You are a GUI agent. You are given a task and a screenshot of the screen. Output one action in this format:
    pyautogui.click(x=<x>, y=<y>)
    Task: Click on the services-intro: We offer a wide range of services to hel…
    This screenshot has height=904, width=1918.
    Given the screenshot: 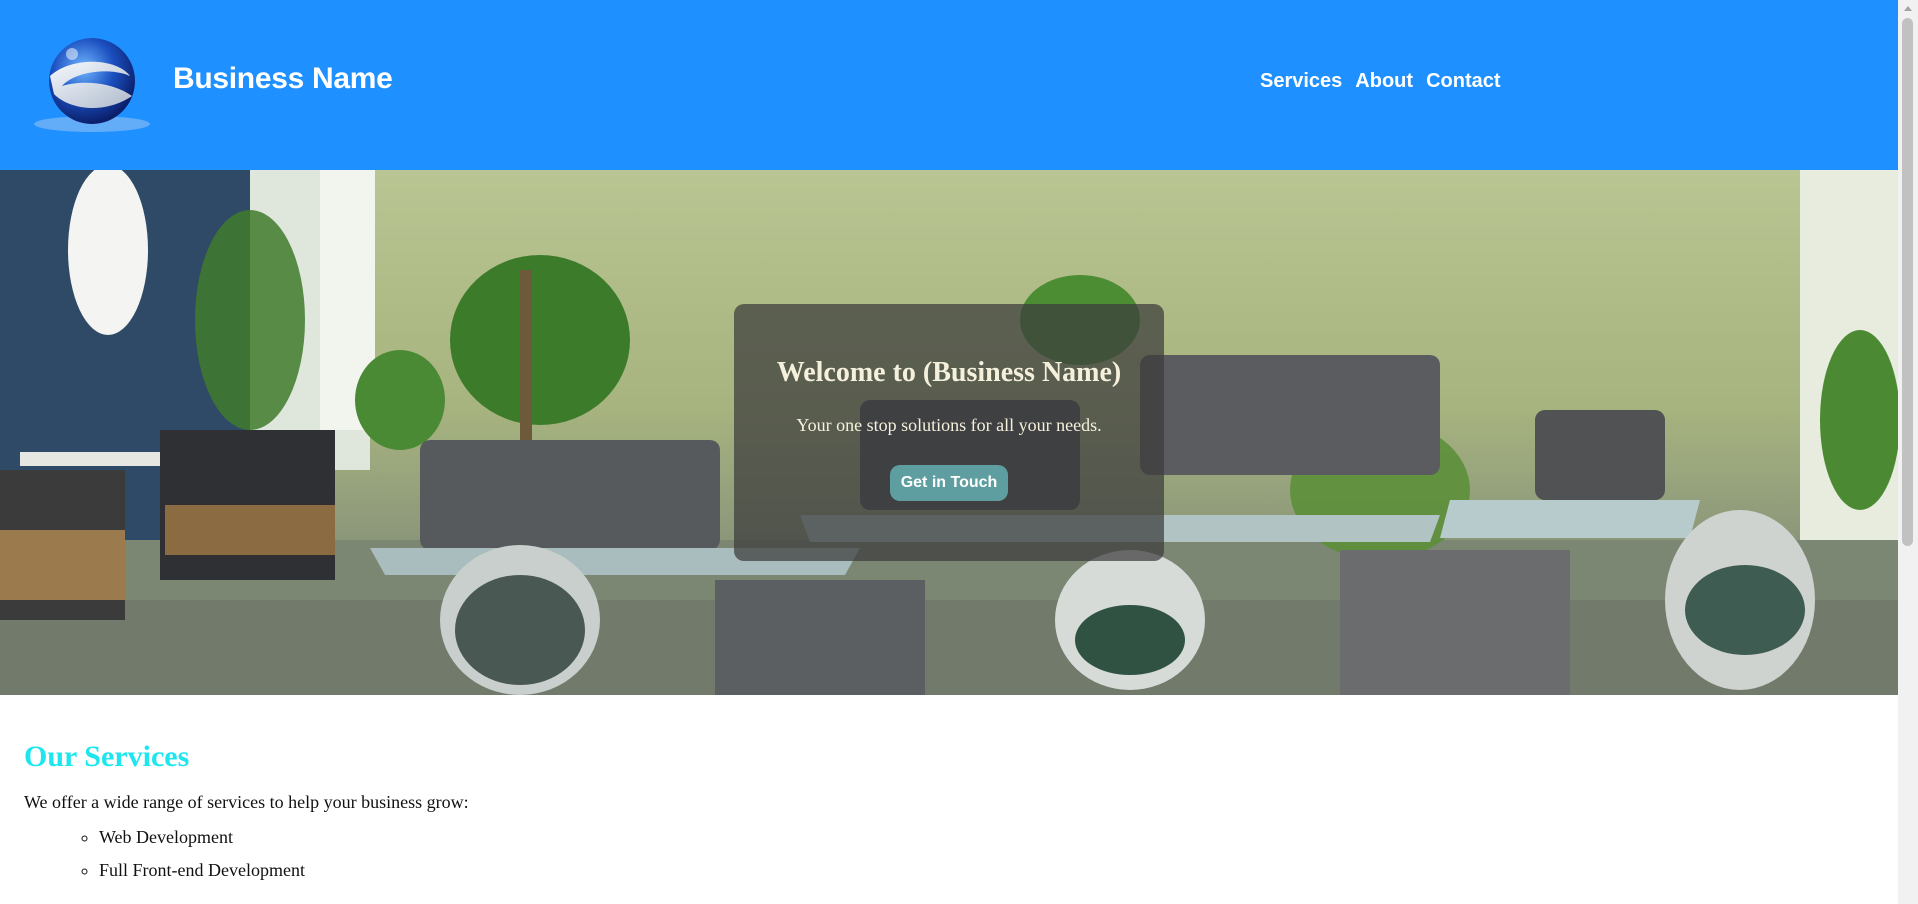 What is the action you would take?
    pyautogui.click(x=246, y=802)
    